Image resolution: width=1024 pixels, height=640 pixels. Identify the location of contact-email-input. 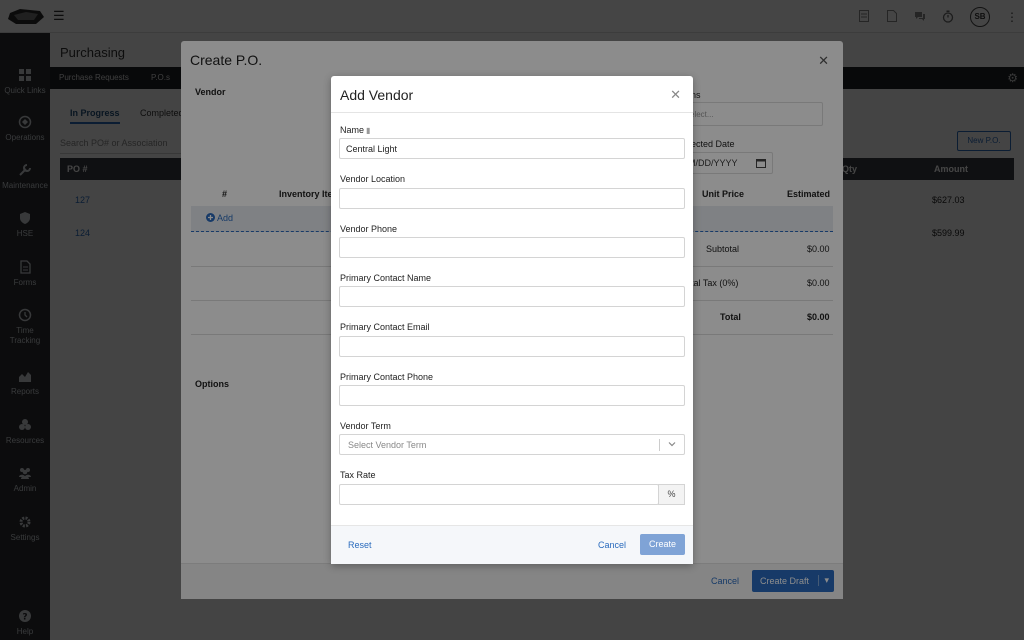
(512, 346).